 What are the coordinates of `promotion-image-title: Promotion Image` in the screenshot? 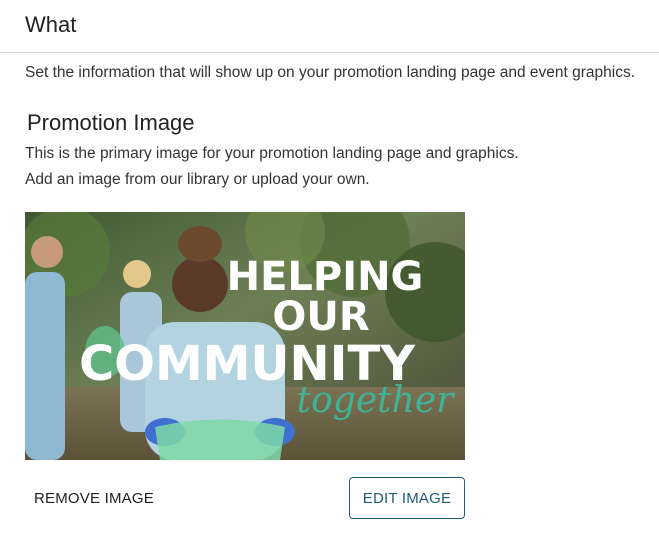 It's located at (111, 122).